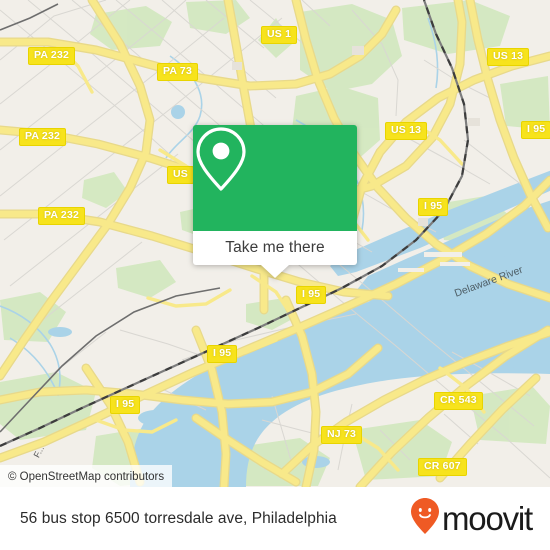 Image resolution: width=550 pixels, height=550 pixels. Describe the element at coordinates (425, 518) in the screenshot. I see `moovit-smiley-pin-icon` at that location.